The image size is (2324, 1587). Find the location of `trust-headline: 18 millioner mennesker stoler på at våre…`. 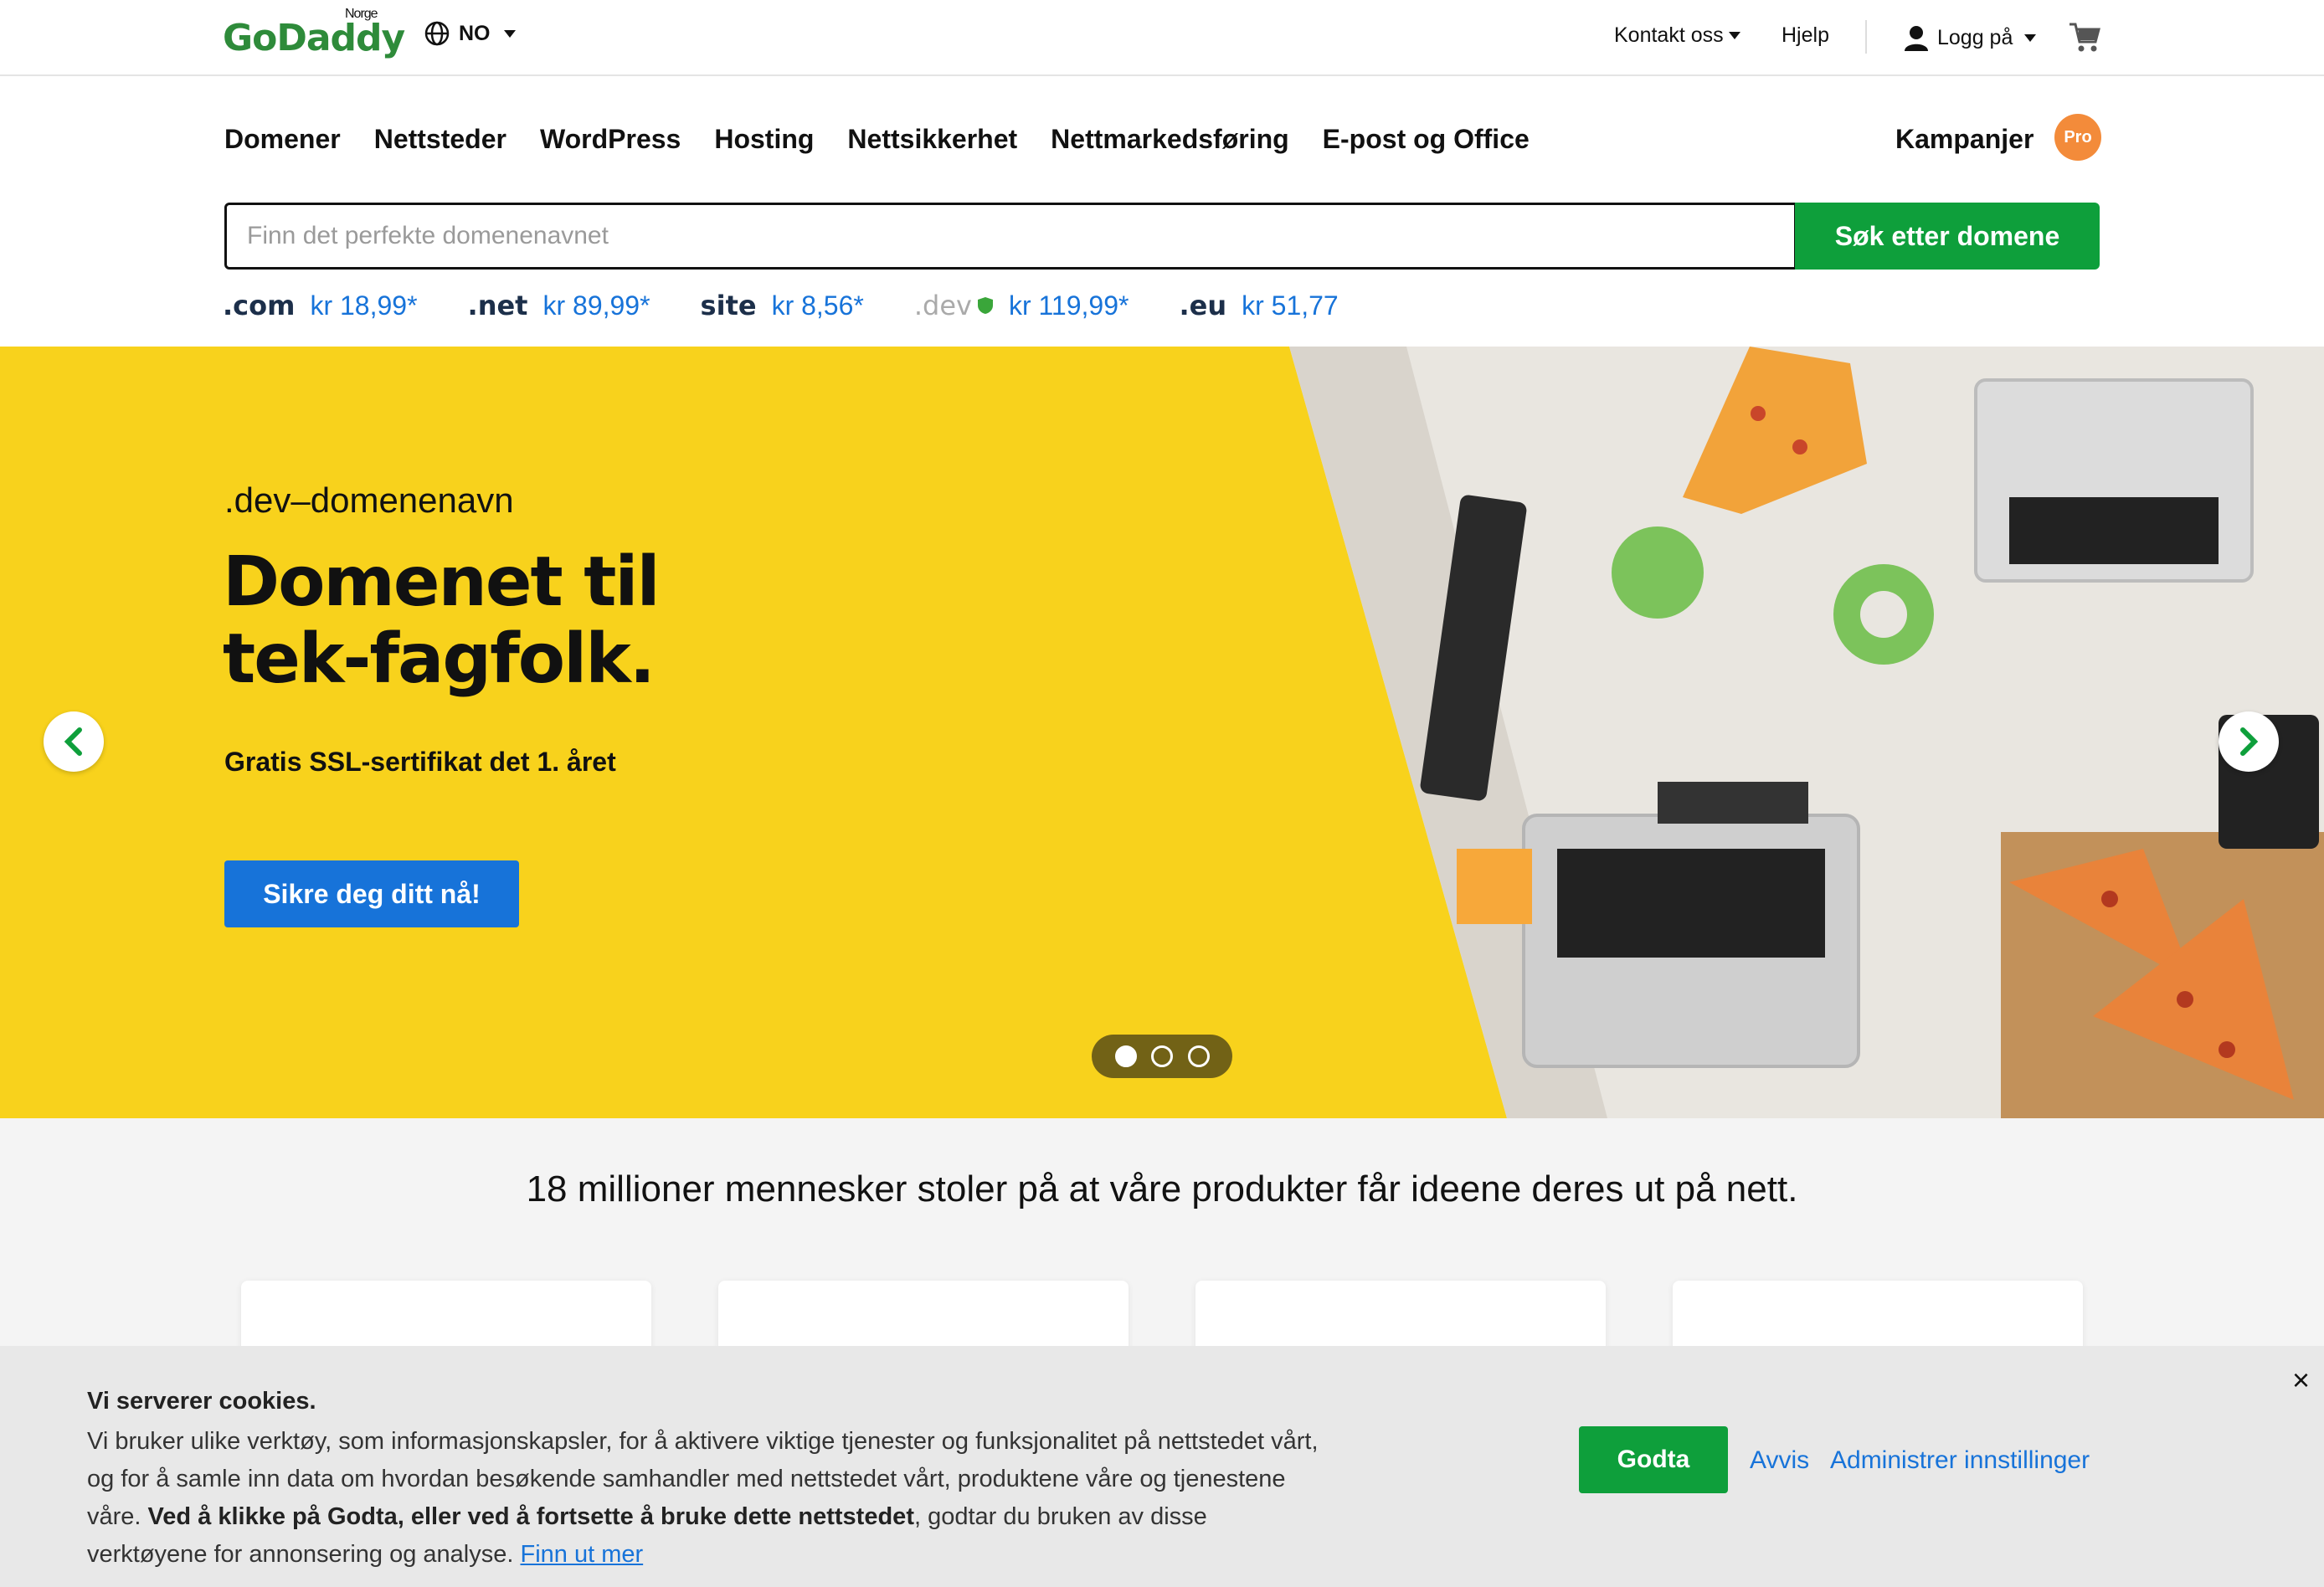

trust-headline: 18 millioner mennesker stoler på at våre… is located at coordinates (1162, 1189).